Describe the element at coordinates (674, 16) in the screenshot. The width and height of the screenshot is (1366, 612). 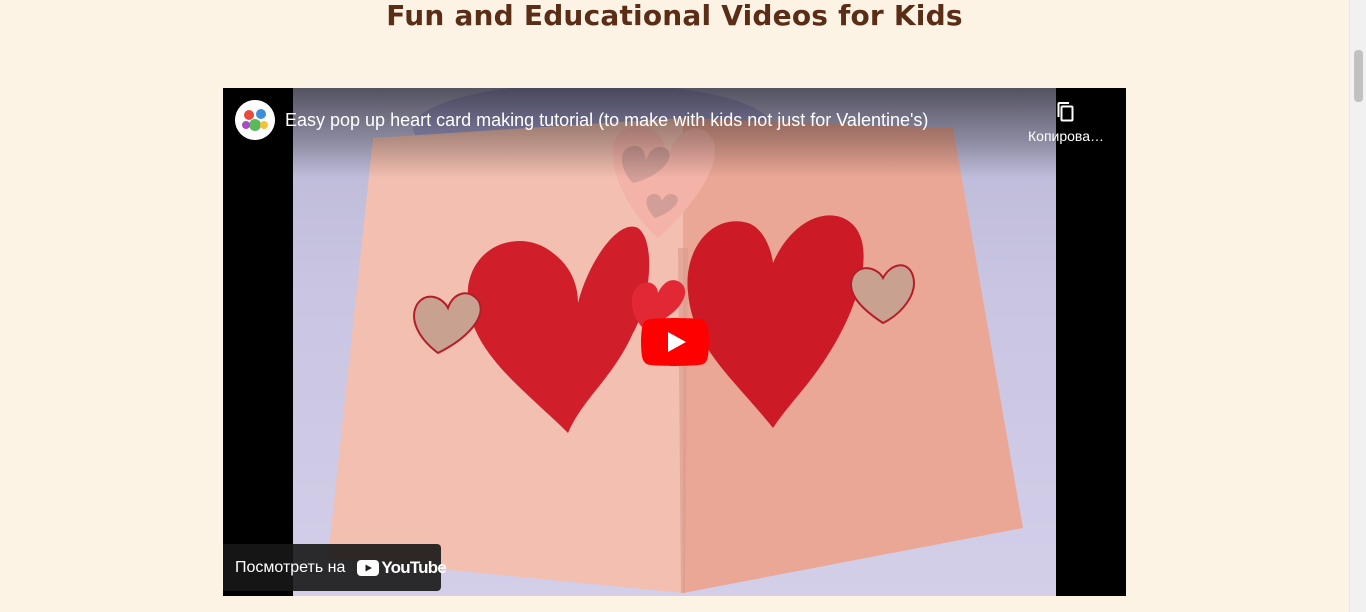
I see `section-title: Fun and Educational Videos for Kids` at that location.